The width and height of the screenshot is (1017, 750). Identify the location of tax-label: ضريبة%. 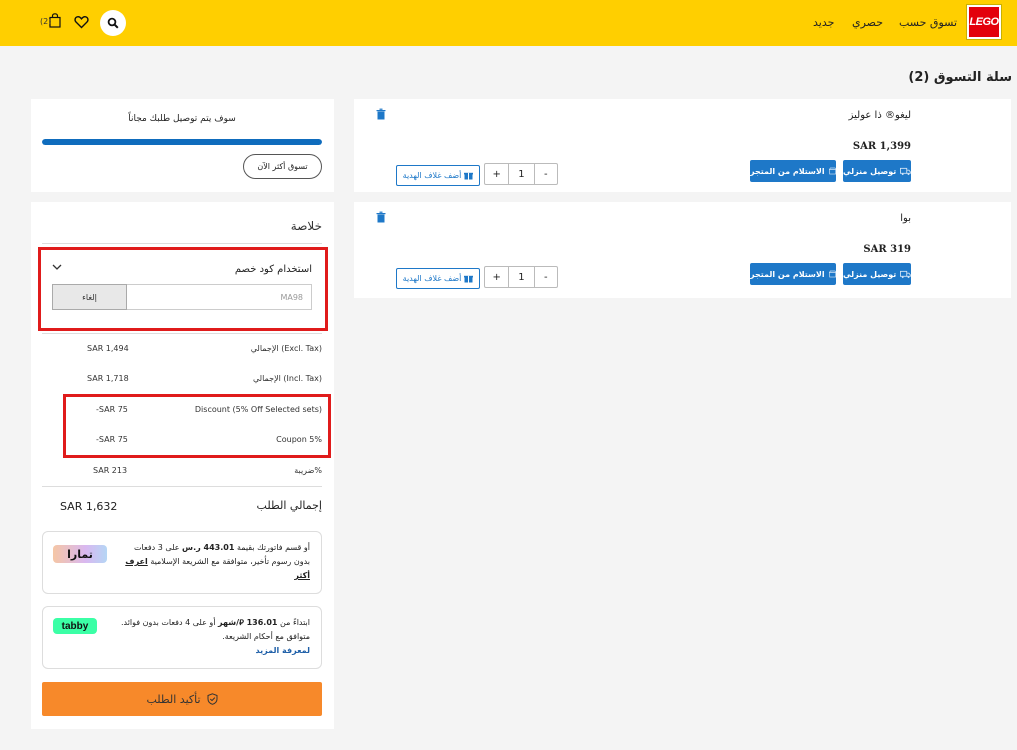
(308, 470).